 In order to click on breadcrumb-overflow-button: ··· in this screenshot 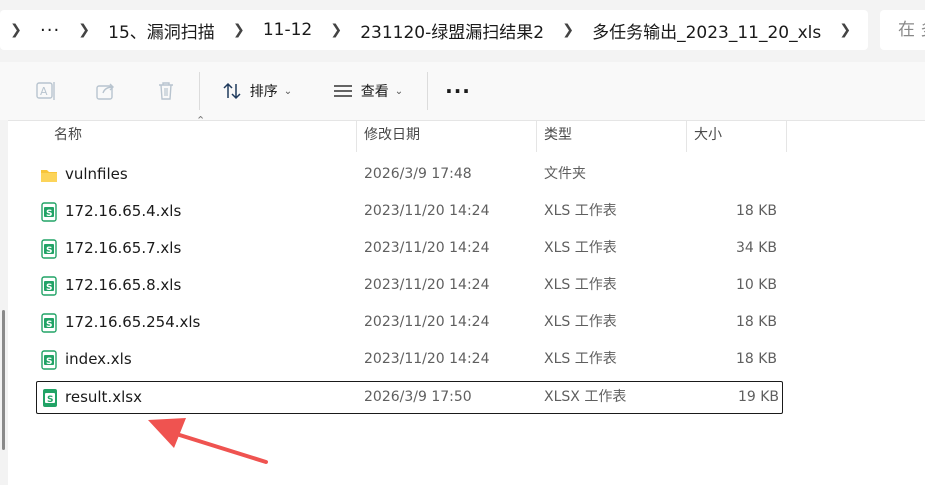, I will do `click(50, 30)`.